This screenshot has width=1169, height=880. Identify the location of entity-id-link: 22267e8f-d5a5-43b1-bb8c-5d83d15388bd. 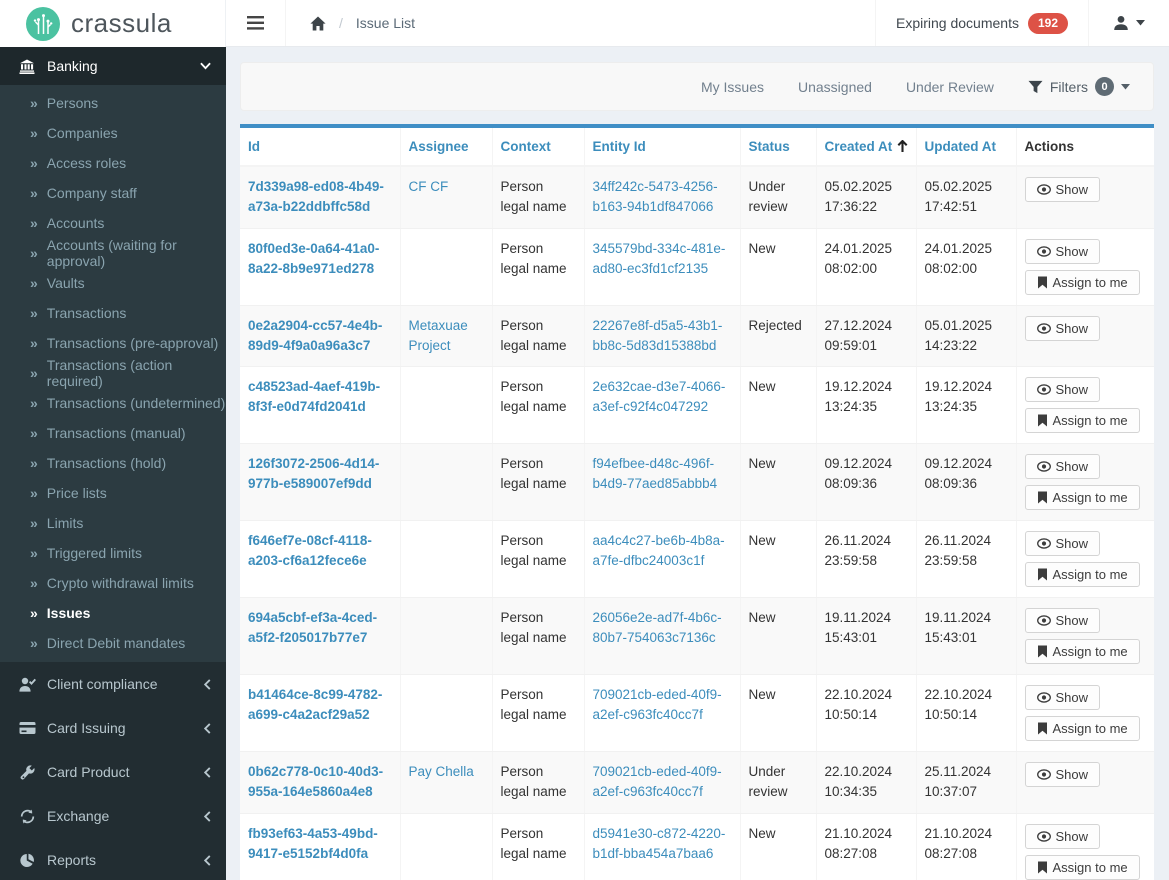
(658, 335).